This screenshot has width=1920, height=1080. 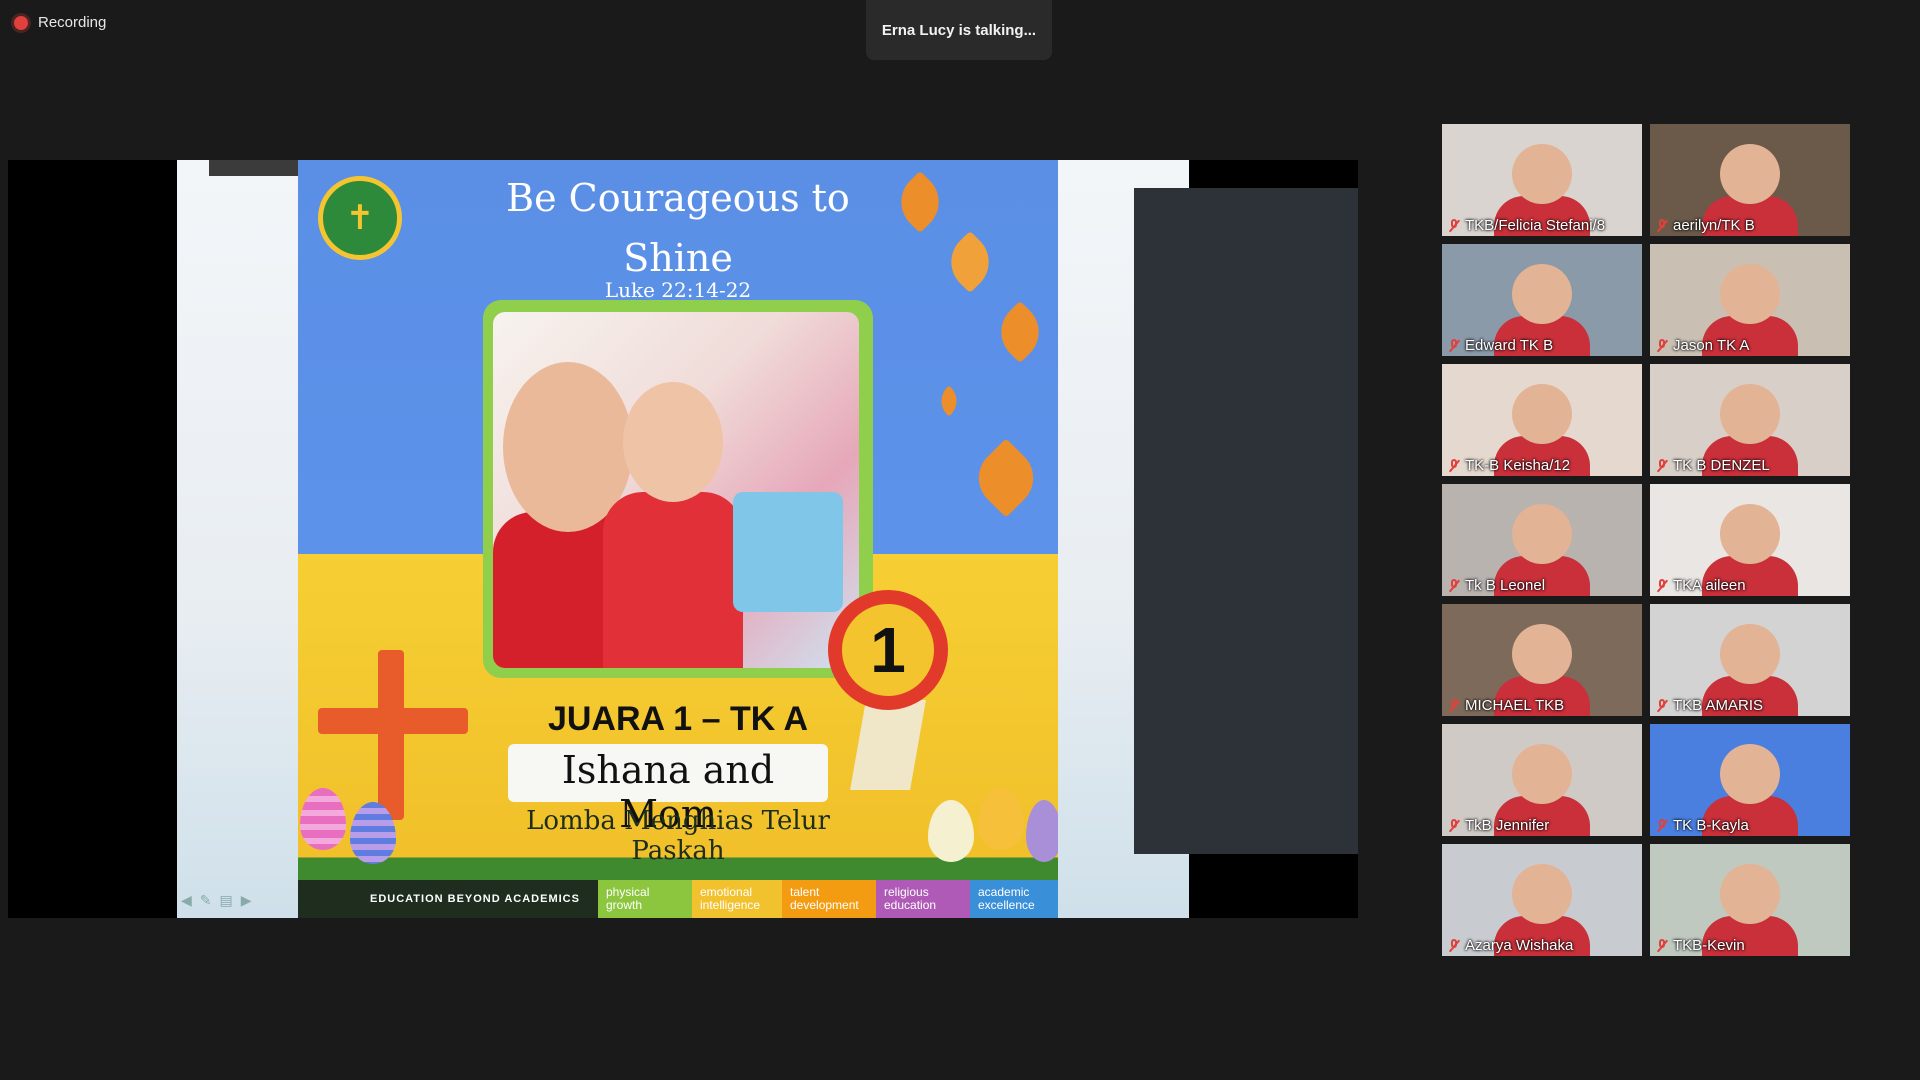 What do you see at coordinates (1498, 825) in the screenshot?
I see `participant-label: TkB Jennifer` at bounding box center [1498, 825].